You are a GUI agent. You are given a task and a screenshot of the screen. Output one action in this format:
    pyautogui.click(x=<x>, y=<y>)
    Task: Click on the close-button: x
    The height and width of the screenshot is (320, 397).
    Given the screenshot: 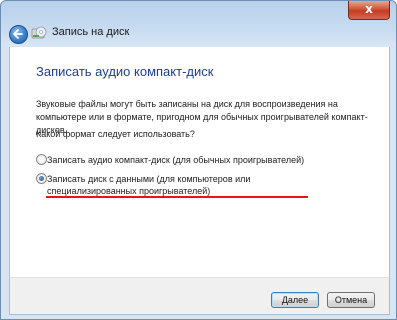 What is the action you would take?
    pyautogui.click(x=369, y=10)
    